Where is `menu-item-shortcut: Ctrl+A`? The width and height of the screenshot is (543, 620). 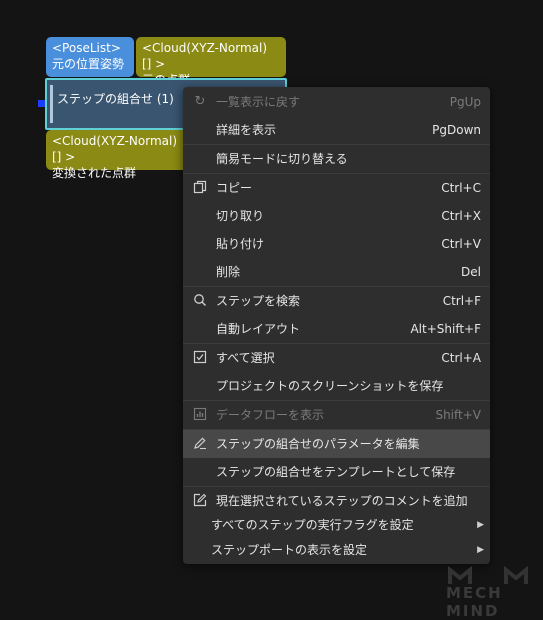
menu-item-shortcut: Ctrl+A is located at coordinates (461, 358).